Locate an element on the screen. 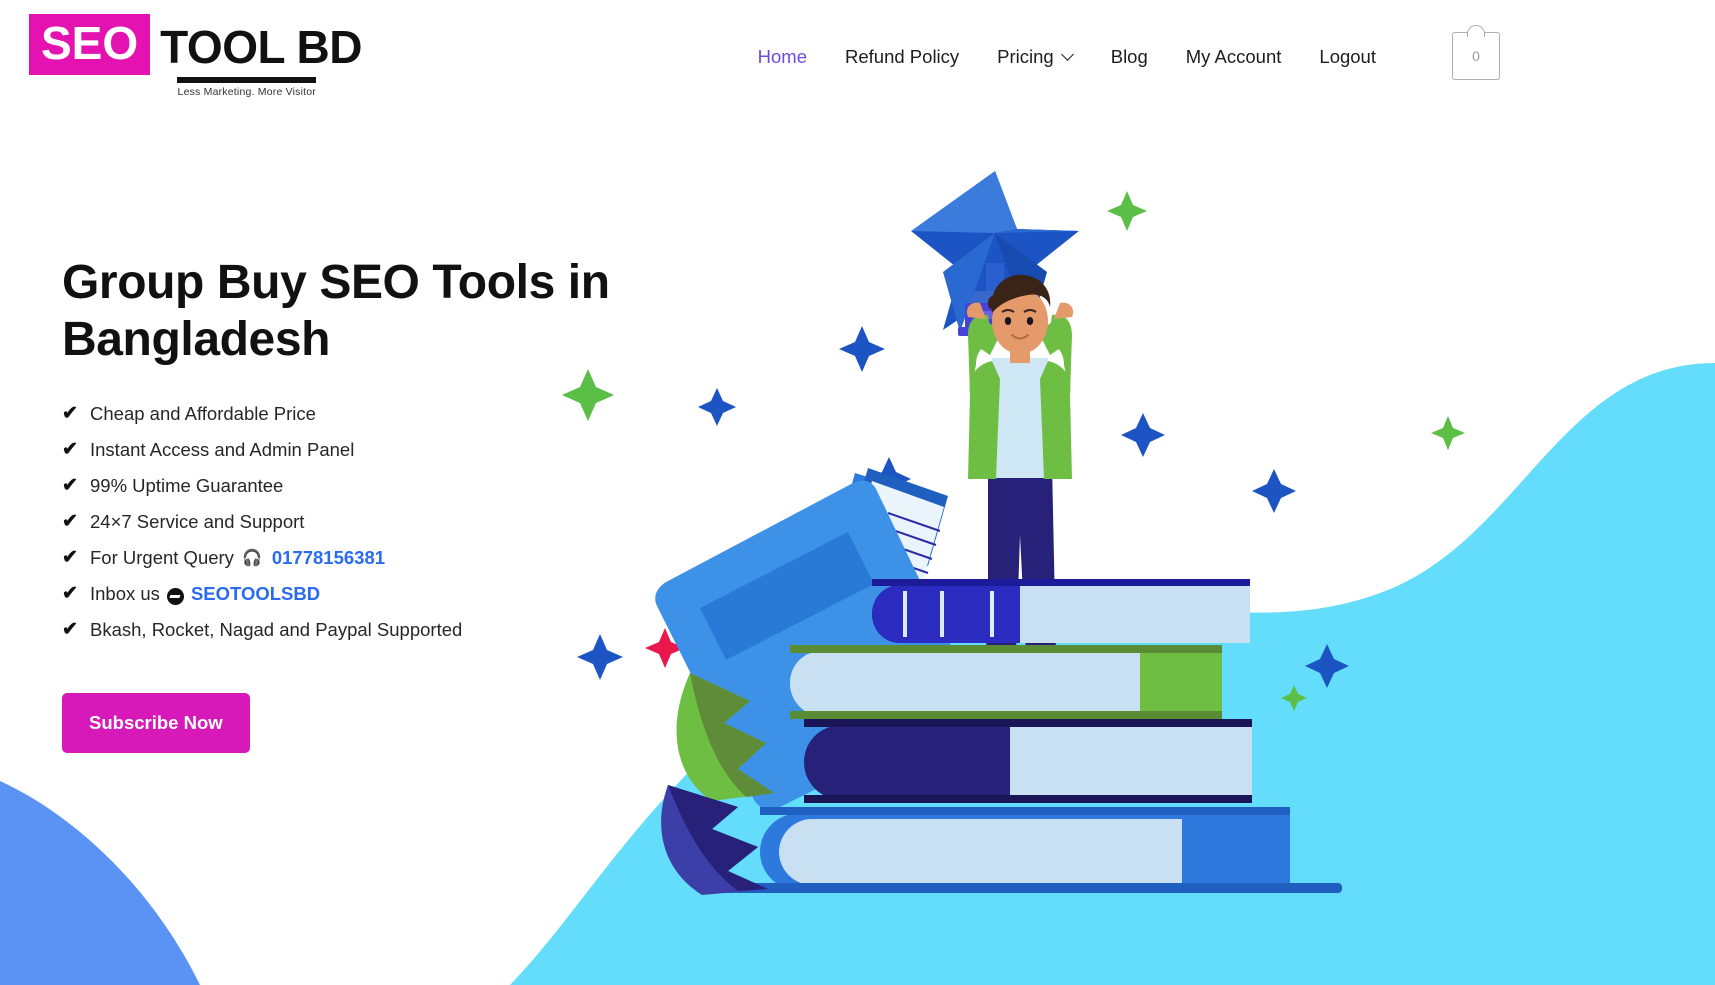 This screenshot has width=1715, height=985. nav-item-refund-policy: Refund Policy is located at coordinates (902, 57).